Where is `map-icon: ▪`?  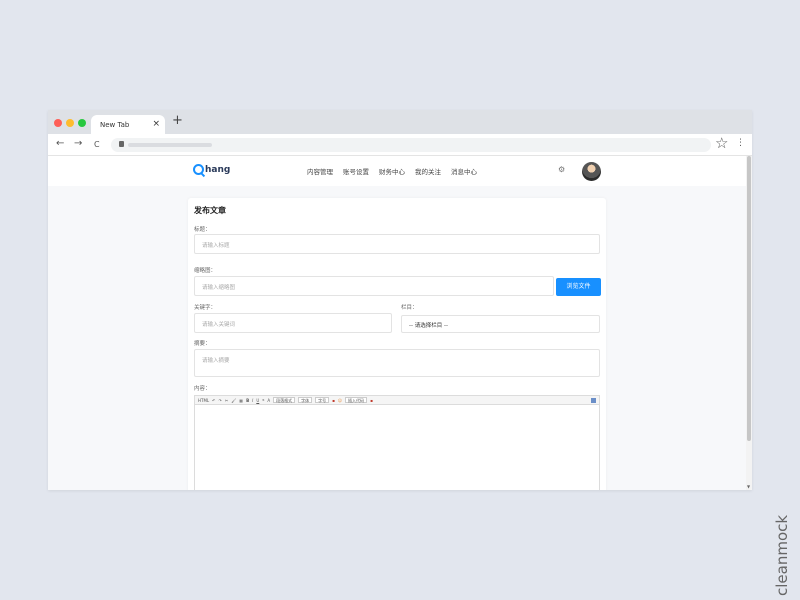 map-icon: ▪ is located at coordinates (371, 400).